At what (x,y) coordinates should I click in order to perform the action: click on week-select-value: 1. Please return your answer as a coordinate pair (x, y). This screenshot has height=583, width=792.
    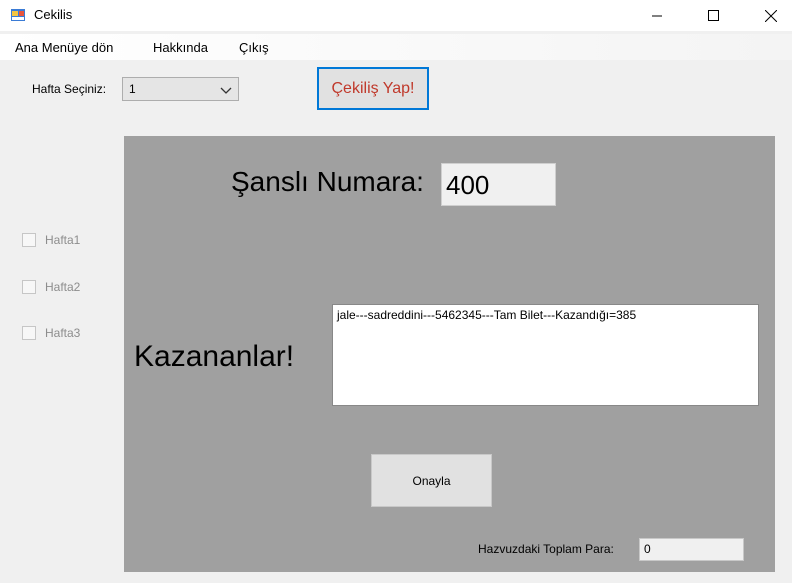
    Looking at the image, I should click on (132, 89).